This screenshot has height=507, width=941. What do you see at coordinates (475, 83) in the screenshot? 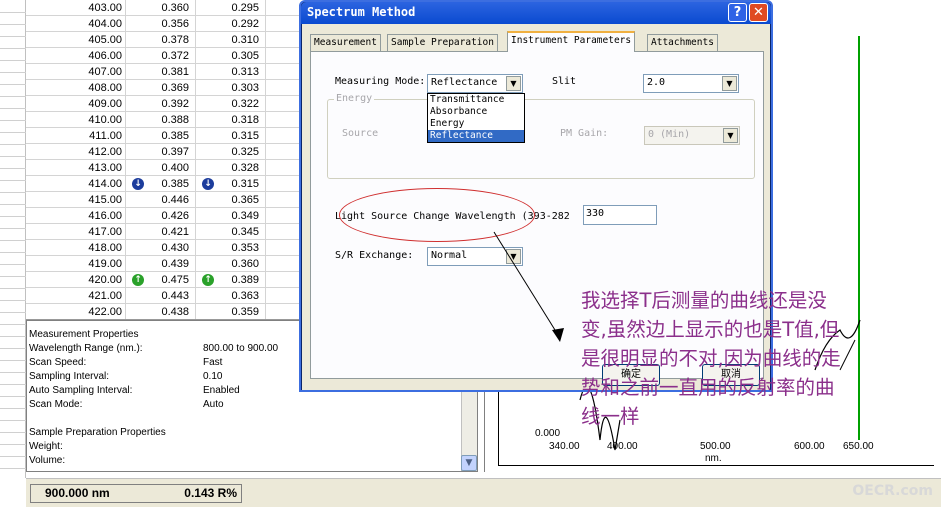
I see `measuring-mode-select: Reflectance ▼` at bounding box center [475, 83].